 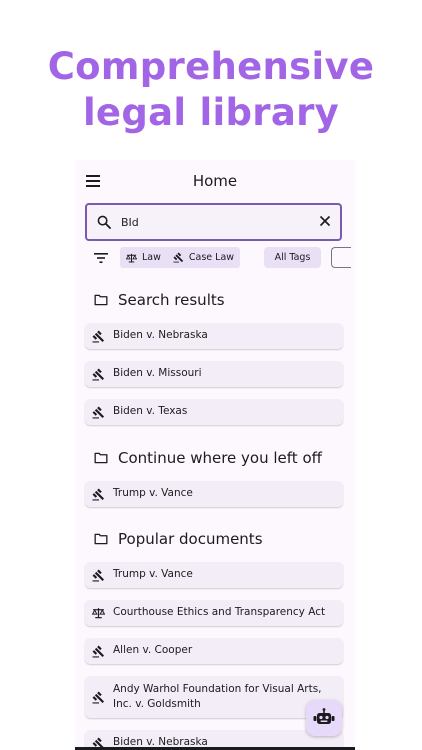 What do you see at coordinates (211, 112) in the screenshot?
I see `promo-line-2: legal library` at bounding box center [211, 112].